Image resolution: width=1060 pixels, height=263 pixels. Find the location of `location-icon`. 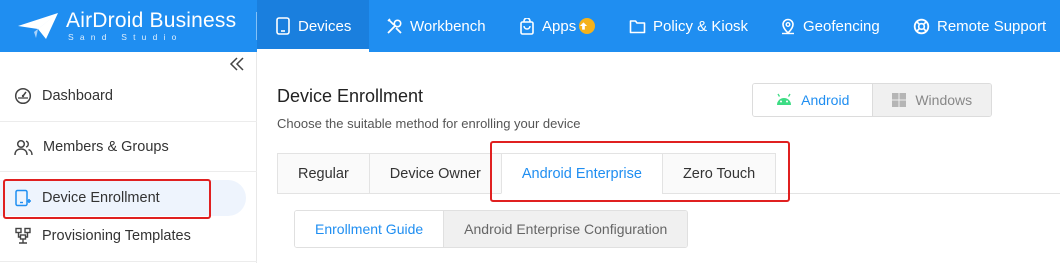

location-icon is located at coordinates (788, 26).